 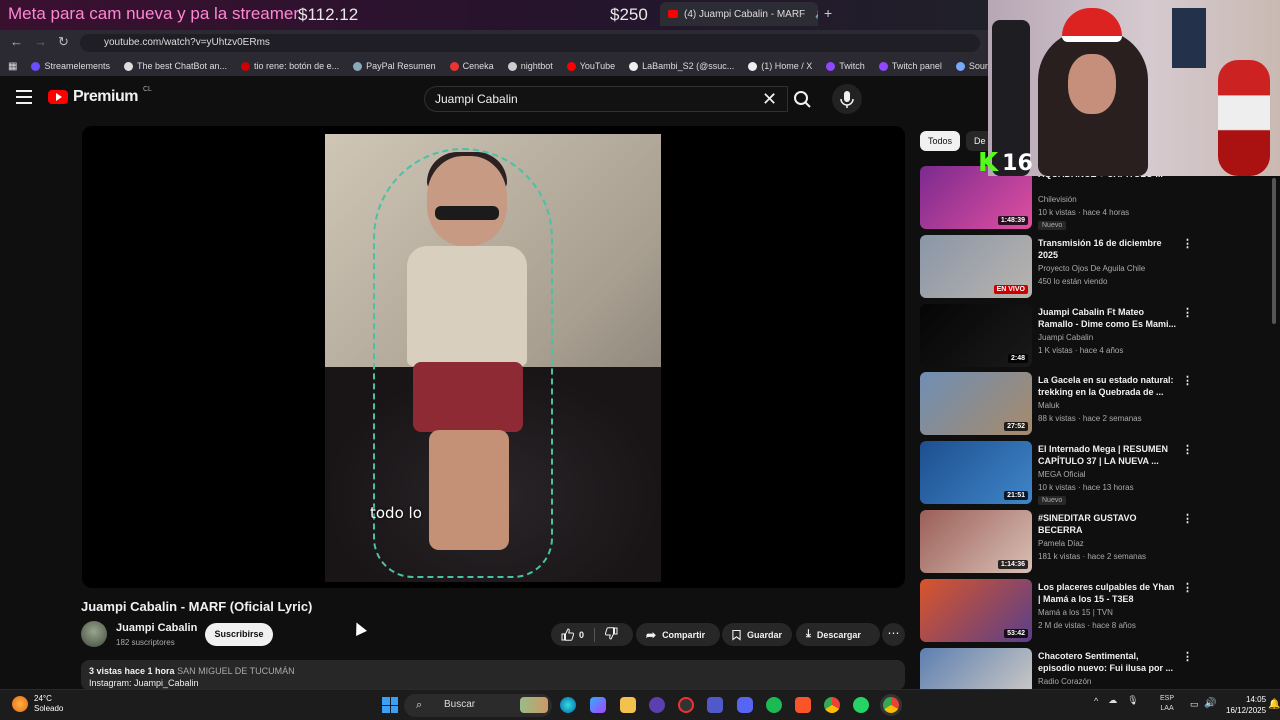 What do you see at coordinates (16, 41) in the screenshot?
I see `back-icon: ←` at bounding box center [16, 41].